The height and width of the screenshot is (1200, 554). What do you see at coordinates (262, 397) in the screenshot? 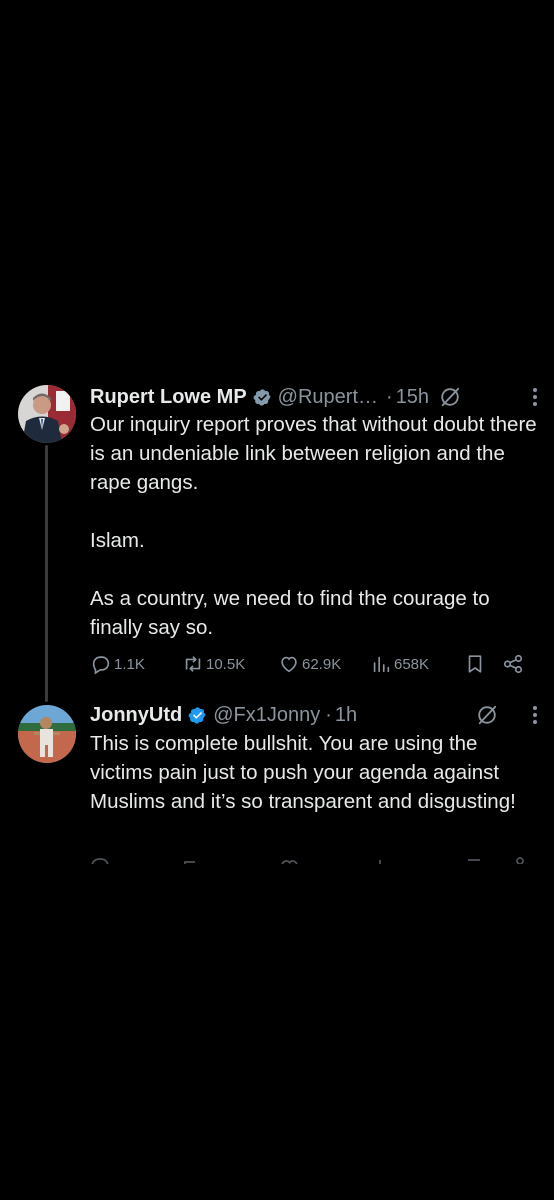
I see `verified-gray-icon` at bounding box center [262, 397].